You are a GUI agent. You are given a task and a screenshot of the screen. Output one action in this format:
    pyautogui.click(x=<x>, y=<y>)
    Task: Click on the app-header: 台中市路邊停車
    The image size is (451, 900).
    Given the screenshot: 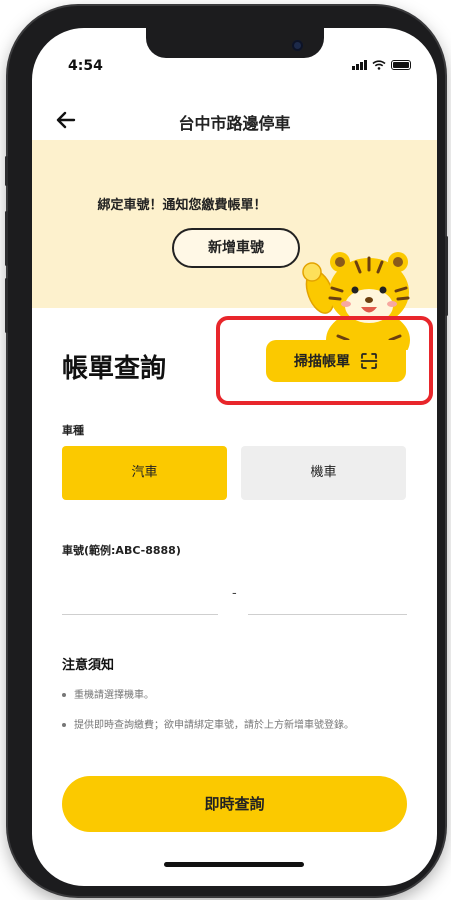 What is the action you would take?
    pyautogui.click(x=234, y=122)
    